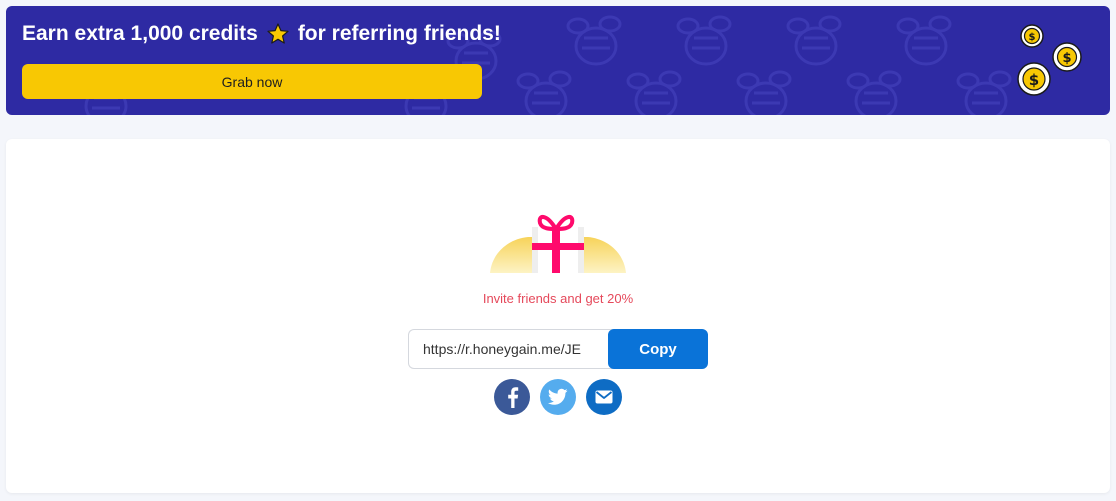  I want to click on share-buttons, so click(559, 397).